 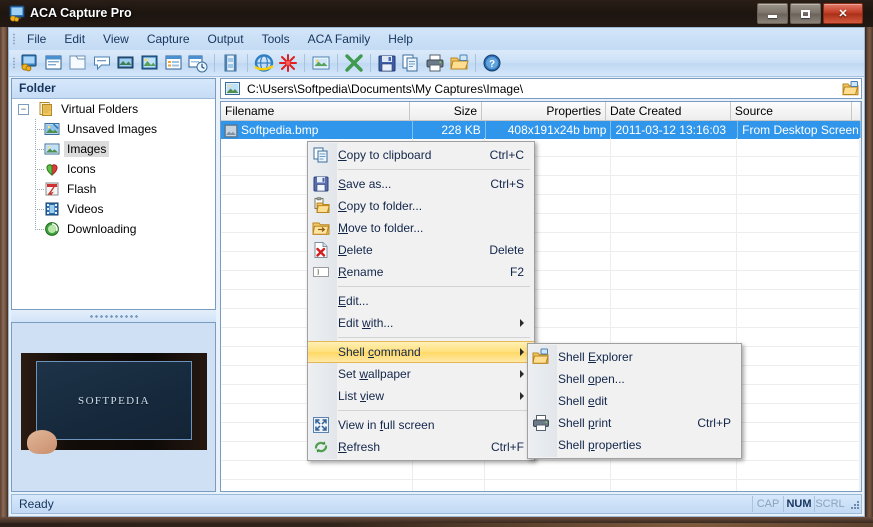 I want to click on save-icon, so click(x=387, y=63).